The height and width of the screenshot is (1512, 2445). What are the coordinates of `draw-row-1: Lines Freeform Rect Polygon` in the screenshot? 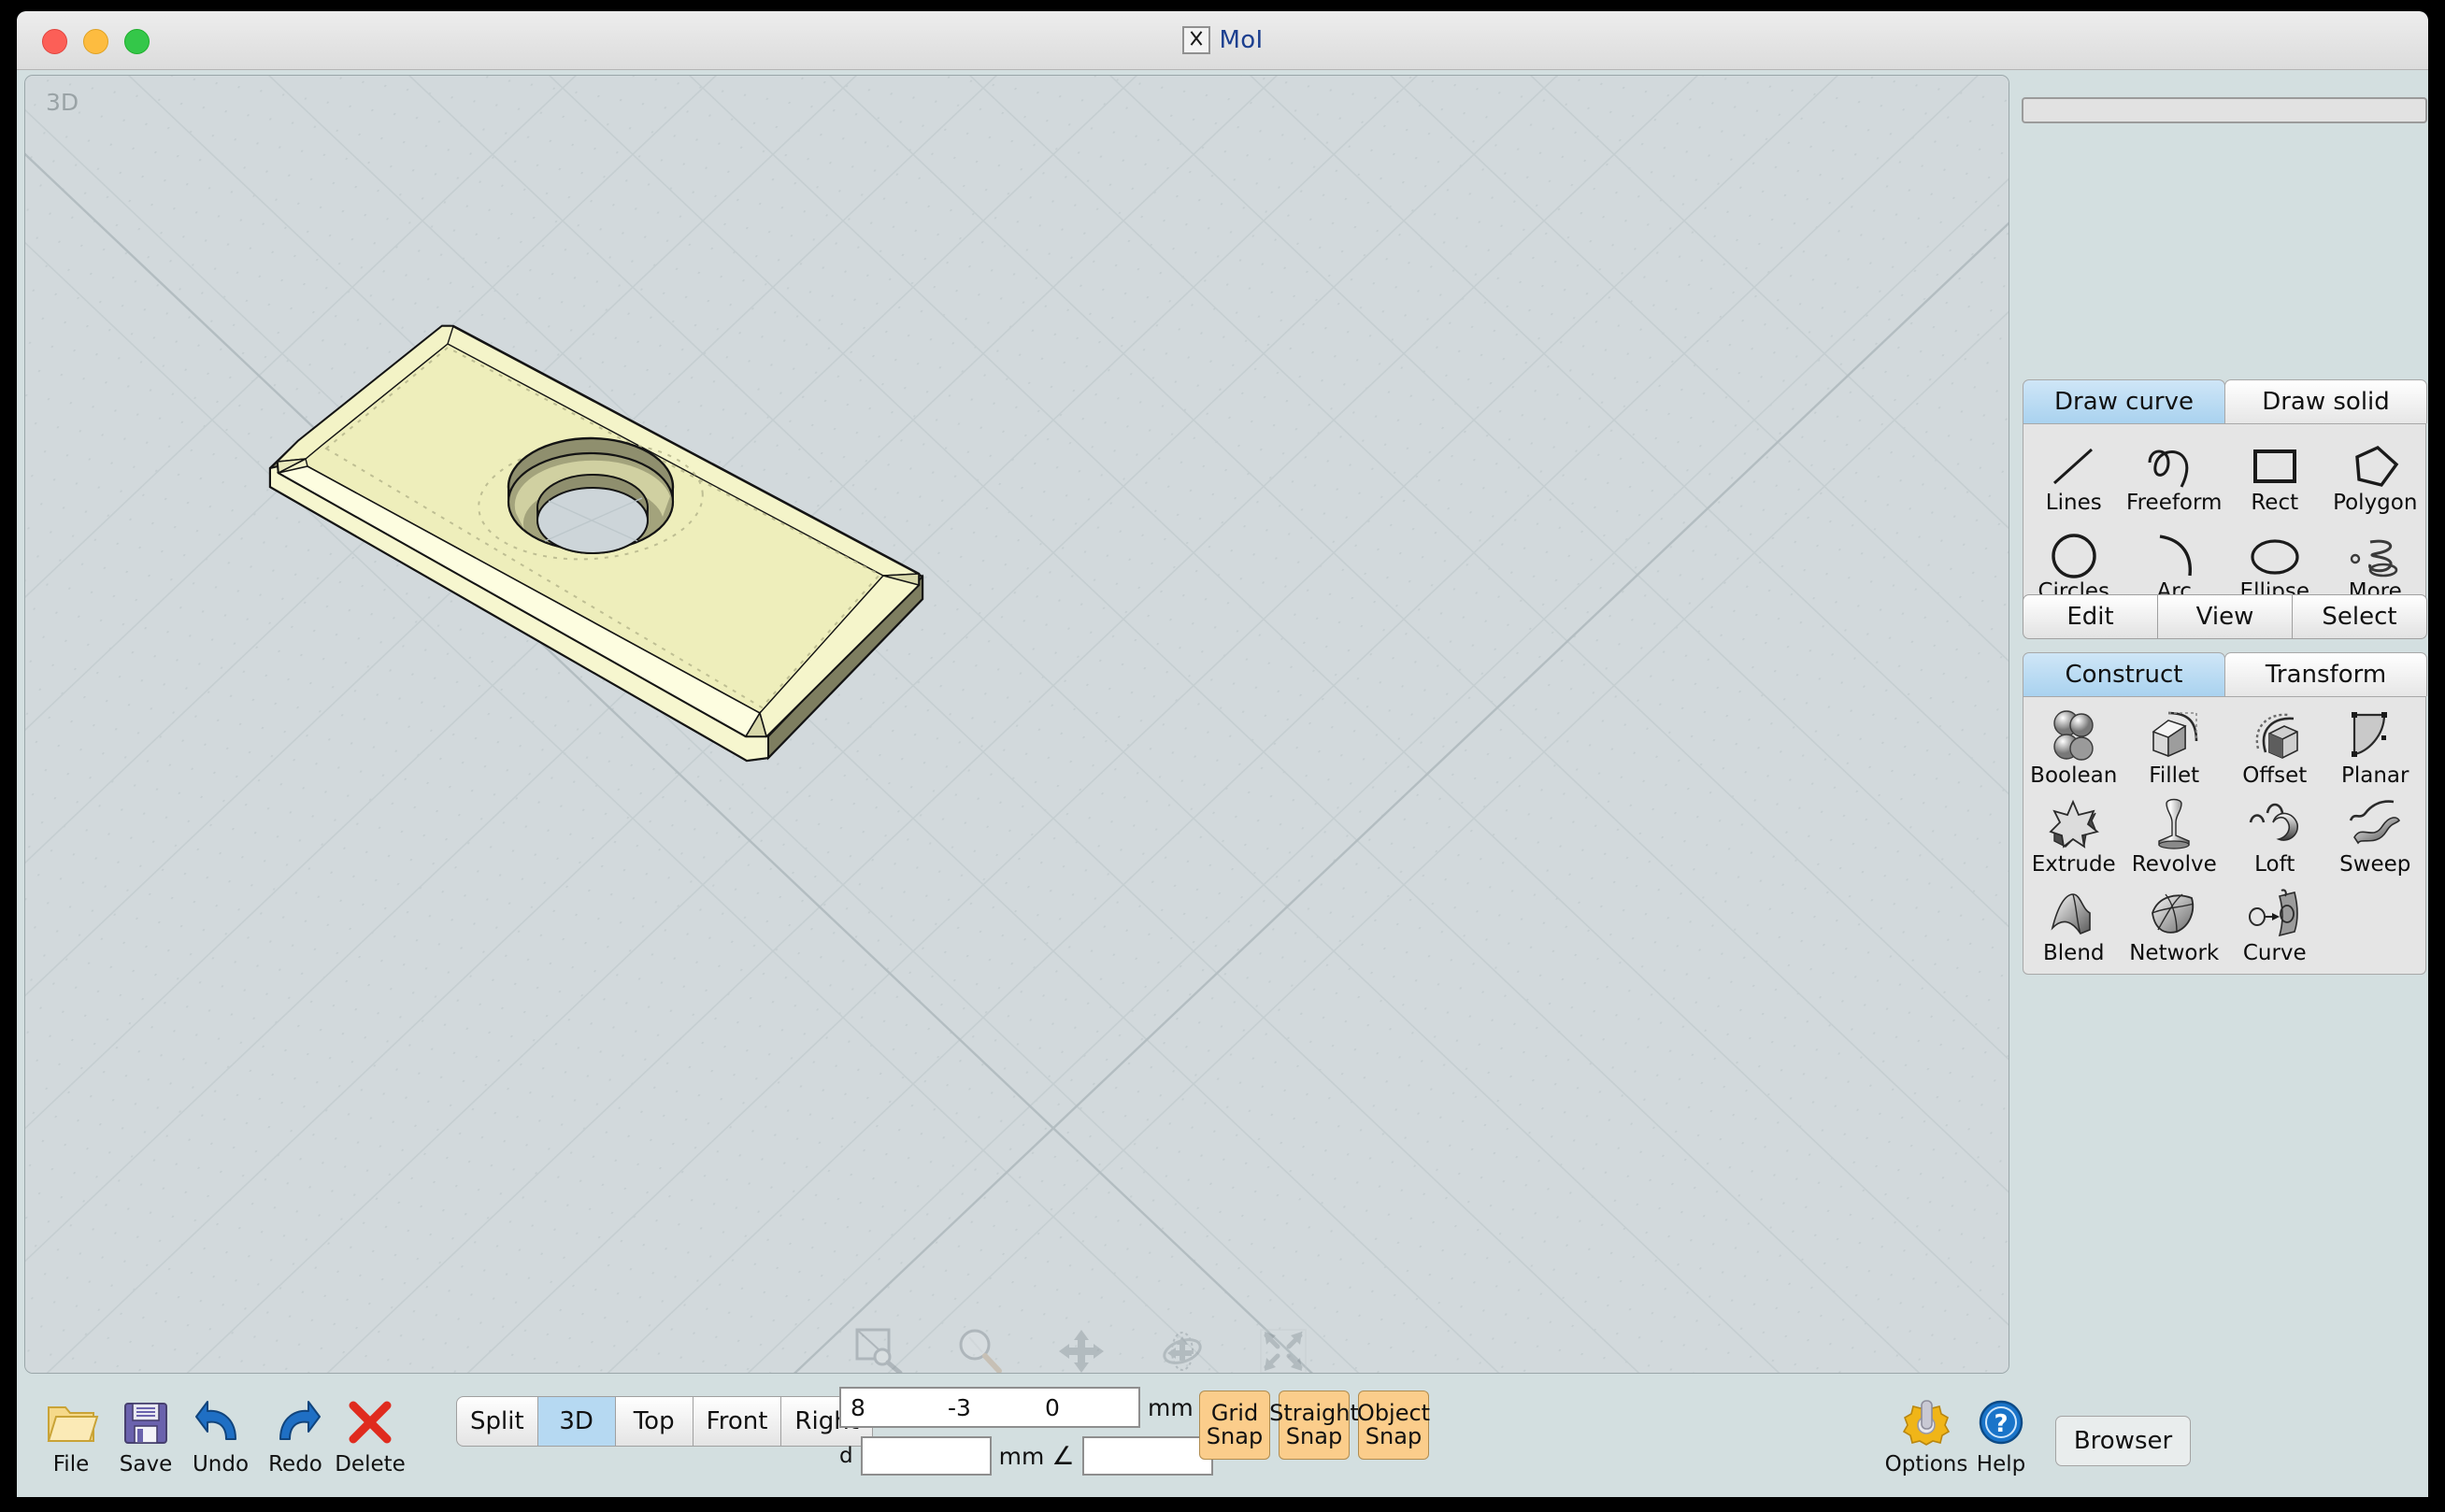 It's located at (2224, 473).